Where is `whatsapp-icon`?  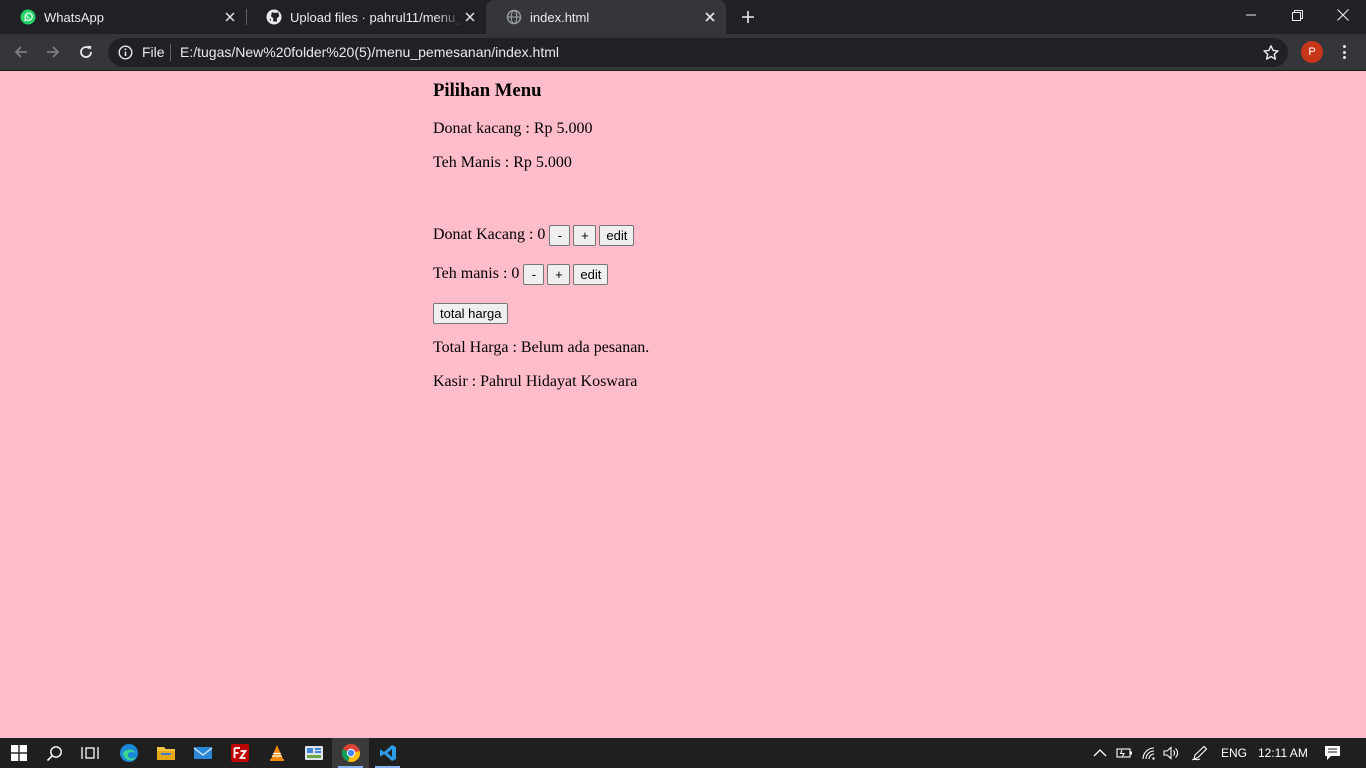 whatsapp-icon is located at coordinates (28, 17).